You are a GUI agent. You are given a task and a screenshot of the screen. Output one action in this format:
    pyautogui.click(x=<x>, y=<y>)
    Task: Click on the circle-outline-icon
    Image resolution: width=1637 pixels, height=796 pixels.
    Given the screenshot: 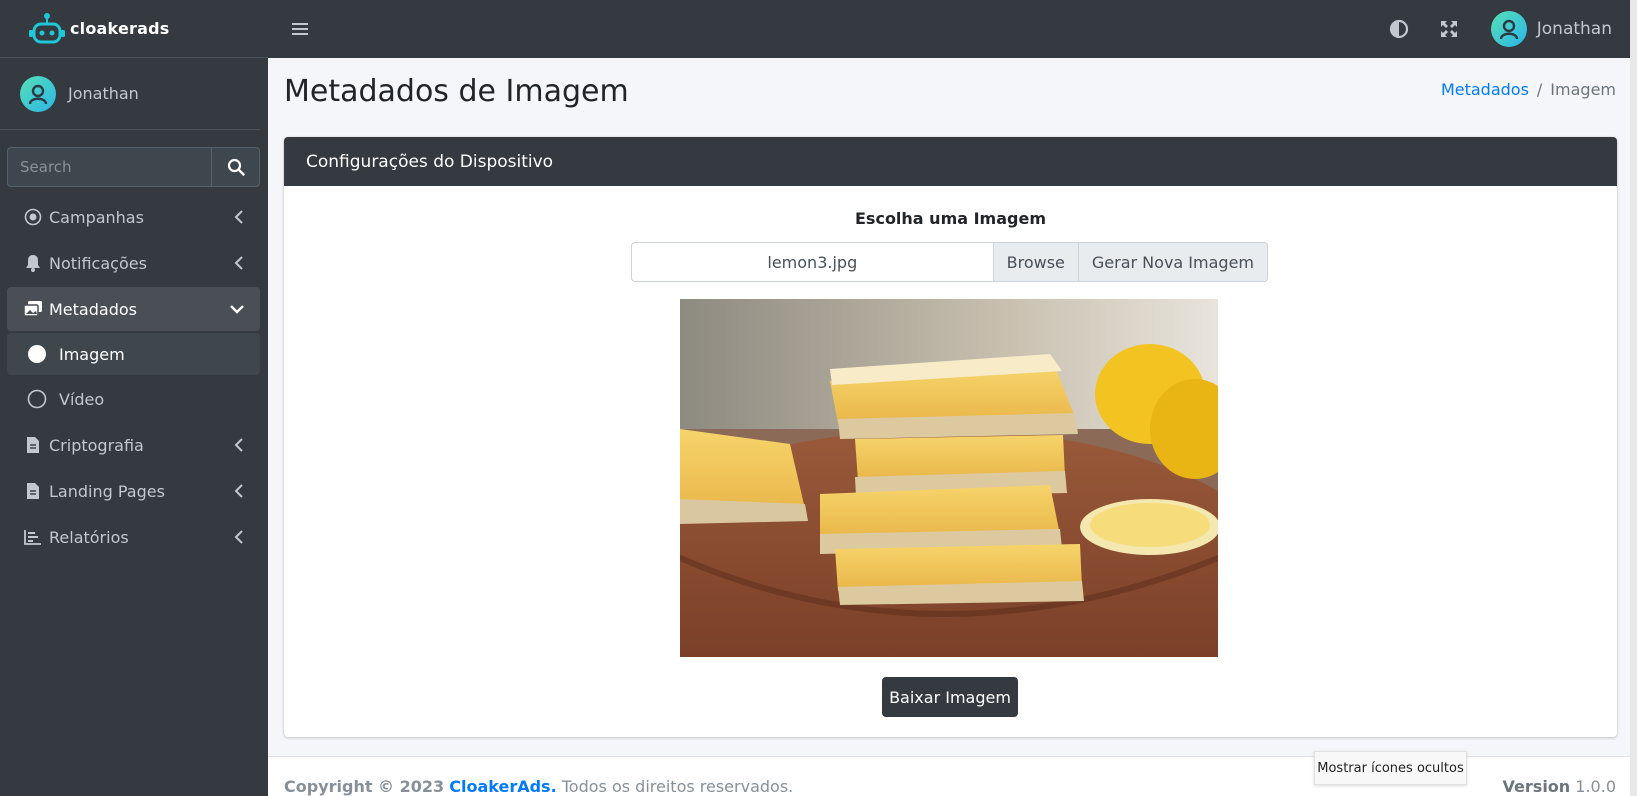 What is the action you would take?
    pyautogui.click(x=37, y=399)
    